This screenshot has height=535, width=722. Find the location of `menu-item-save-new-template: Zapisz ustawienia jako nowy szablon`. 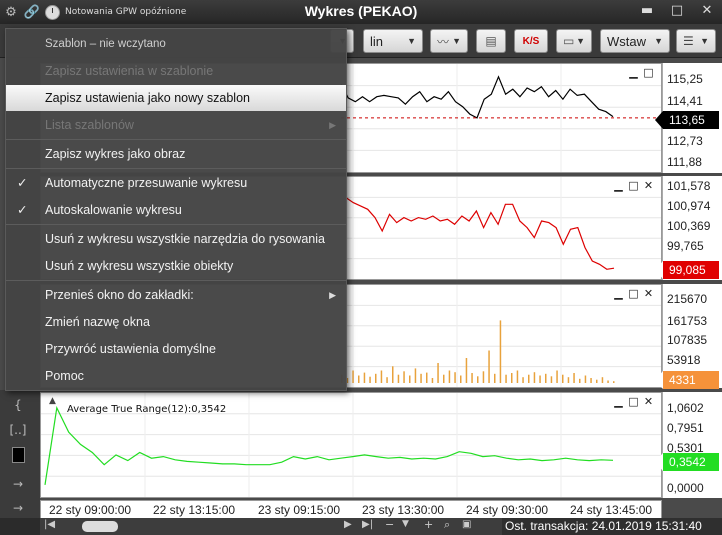

menu-item-save-new-template: Zapisz ustawienia jako nowy szablon is located at coordinates (176, 98).